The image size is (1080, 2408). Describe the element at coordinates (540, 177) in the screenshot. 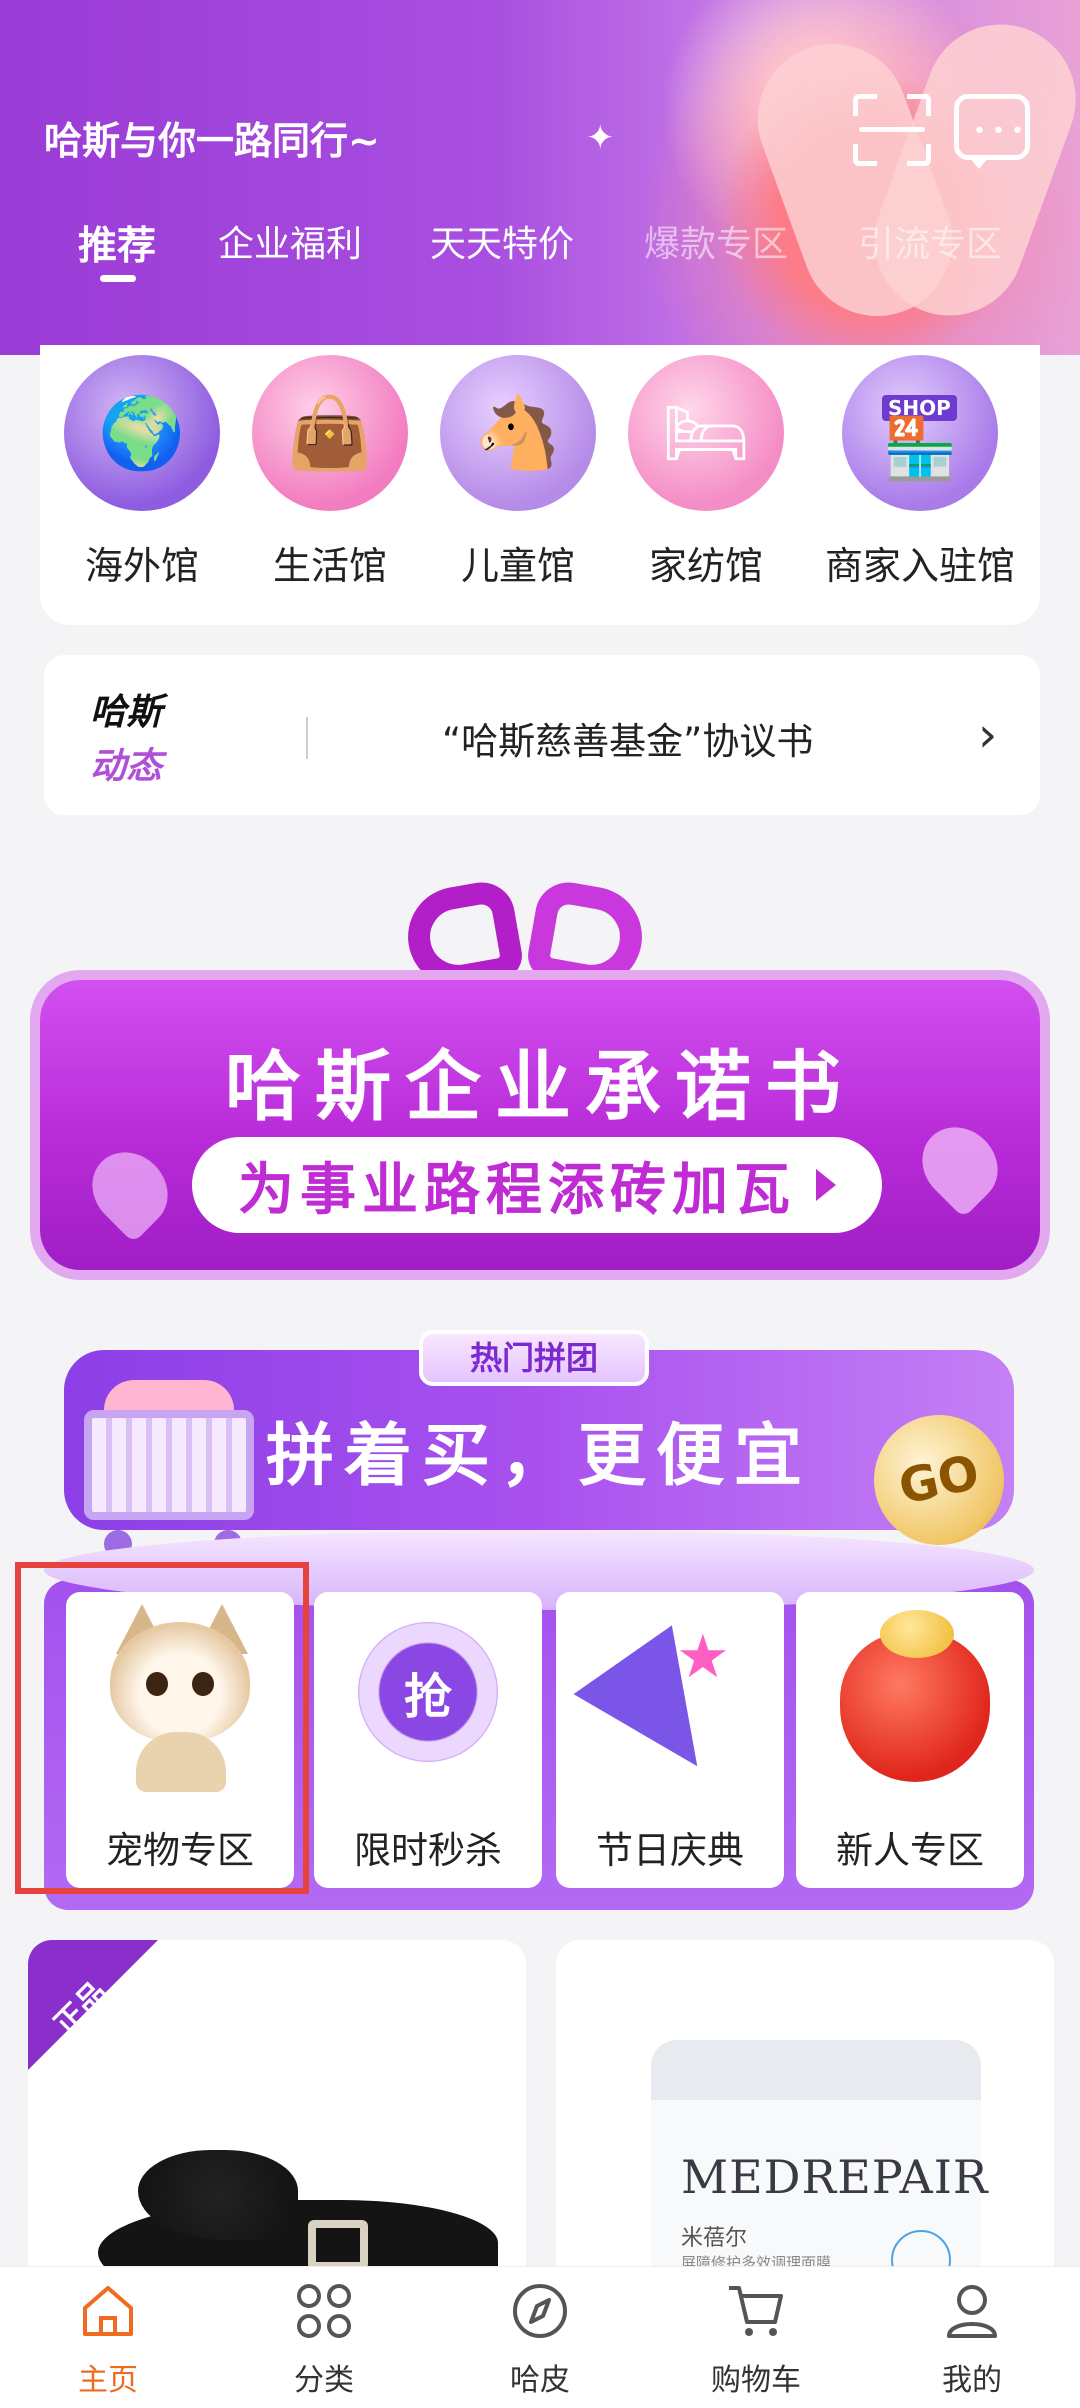

I see `top-header: 哈斯与你一路同行~ ✦ ••• 推荐 企业福利 天天特价 爆款专区 引流专区` at that location.